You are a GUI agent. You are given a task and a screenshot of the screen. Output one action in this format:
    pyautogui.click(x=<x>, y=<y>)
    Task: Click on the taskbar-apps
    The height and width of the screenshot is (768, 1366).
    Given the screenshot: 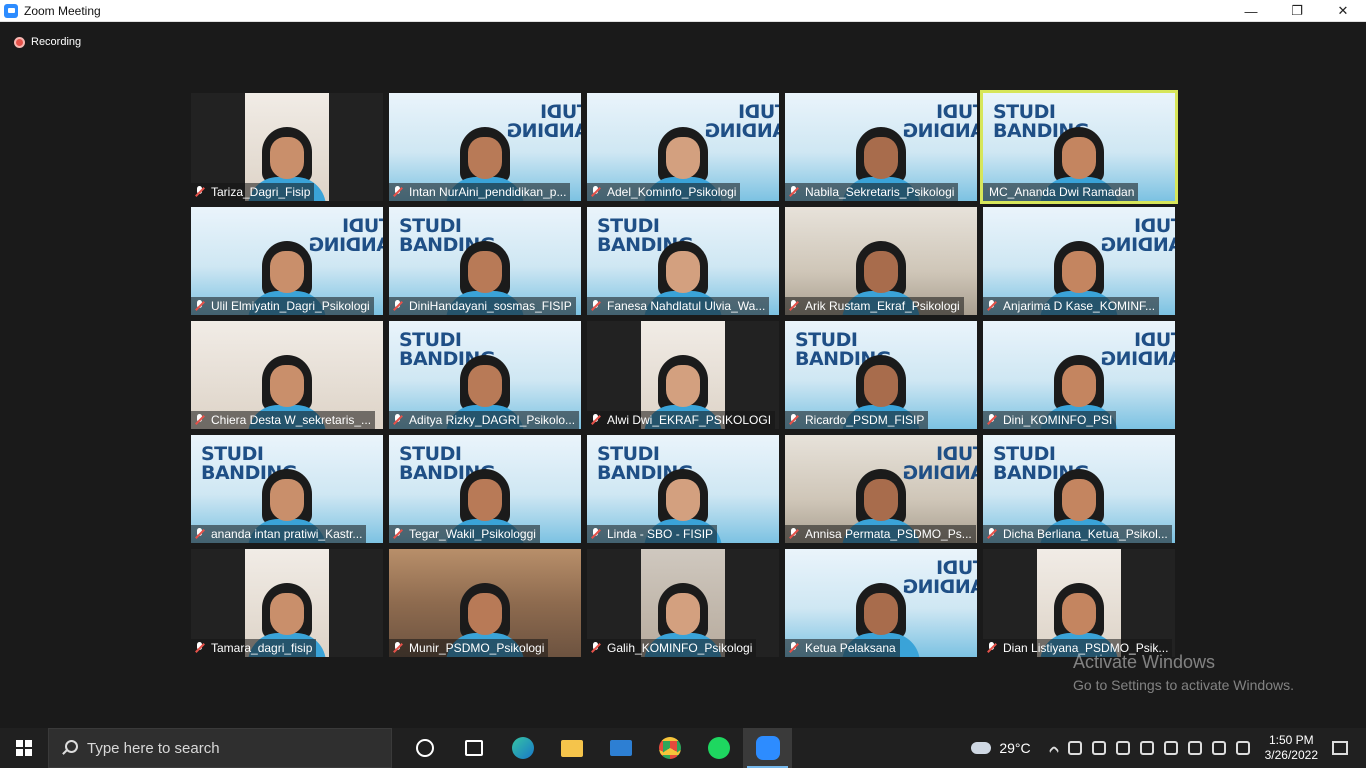 What is the action you would take?
    pyautogui.click(x=596, y=748)
    